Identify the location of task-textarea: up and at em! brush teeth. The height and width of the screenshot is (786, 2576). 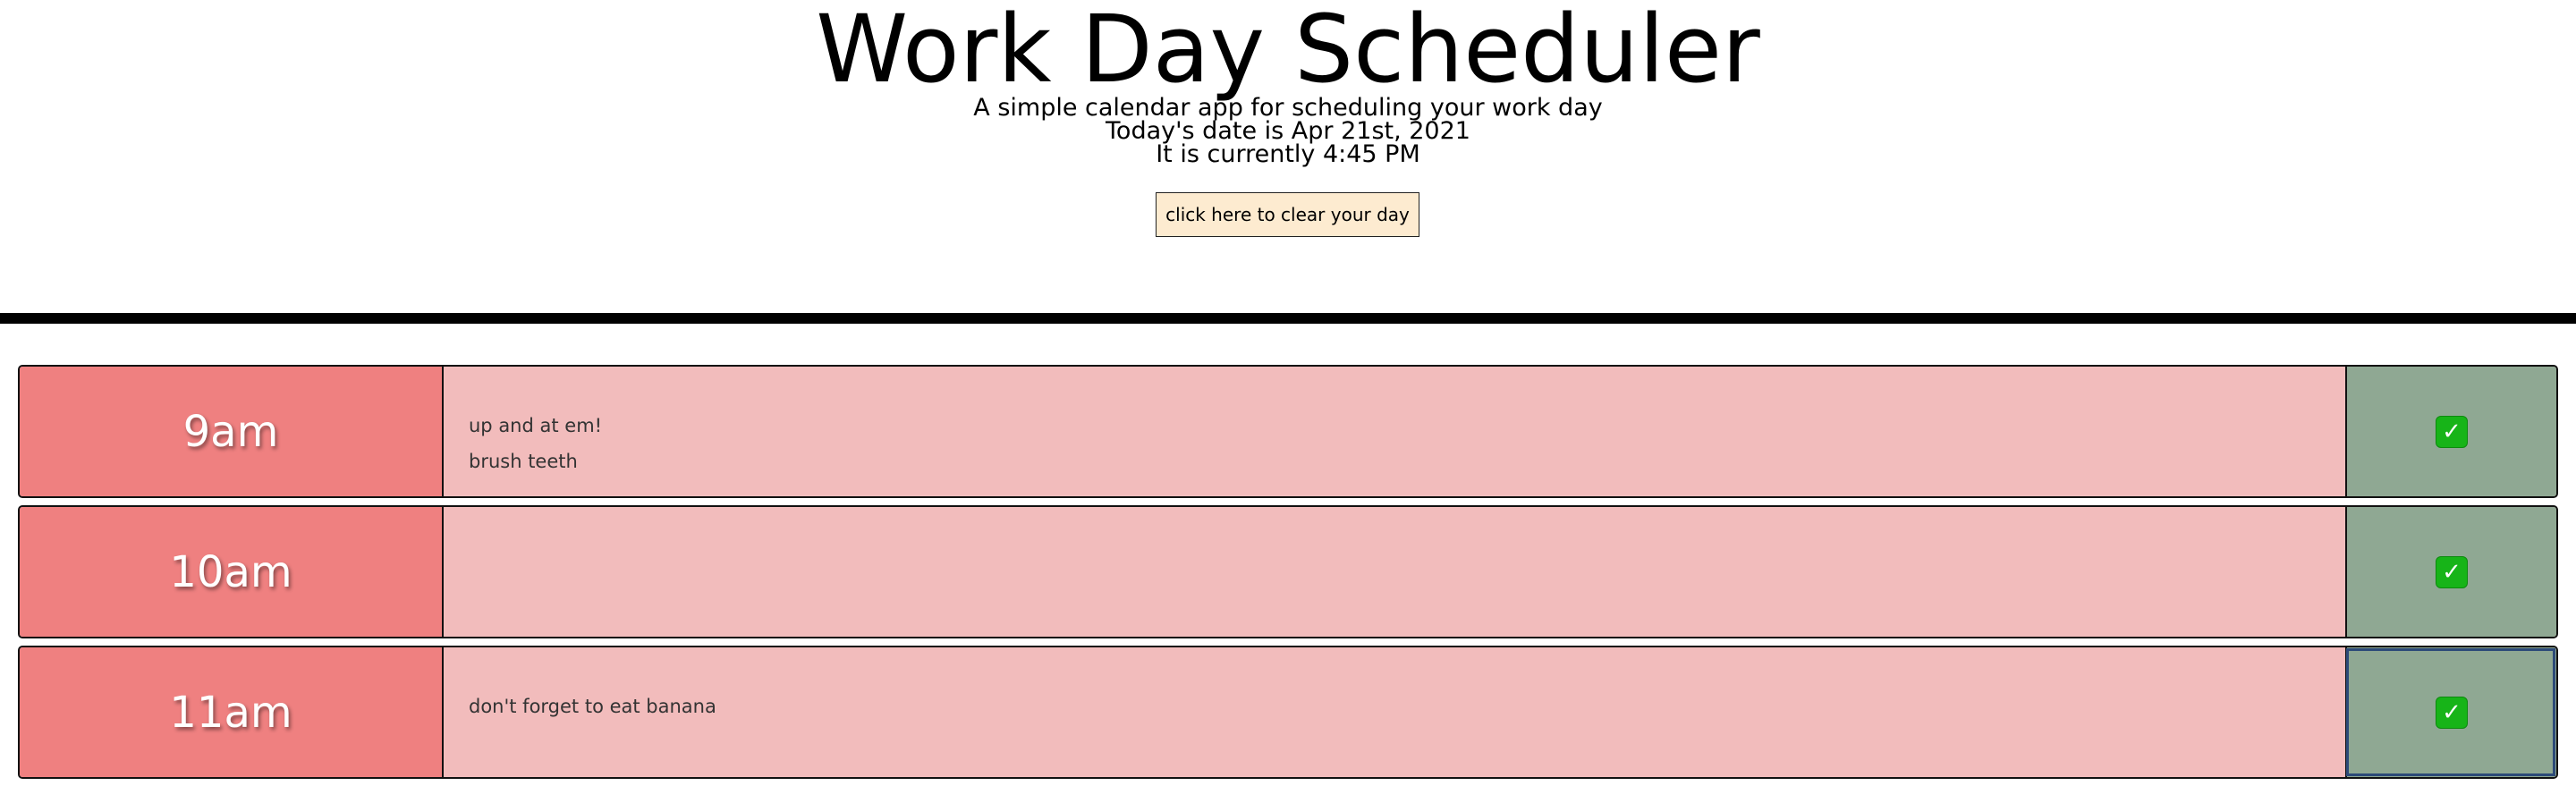
(1404, 431).